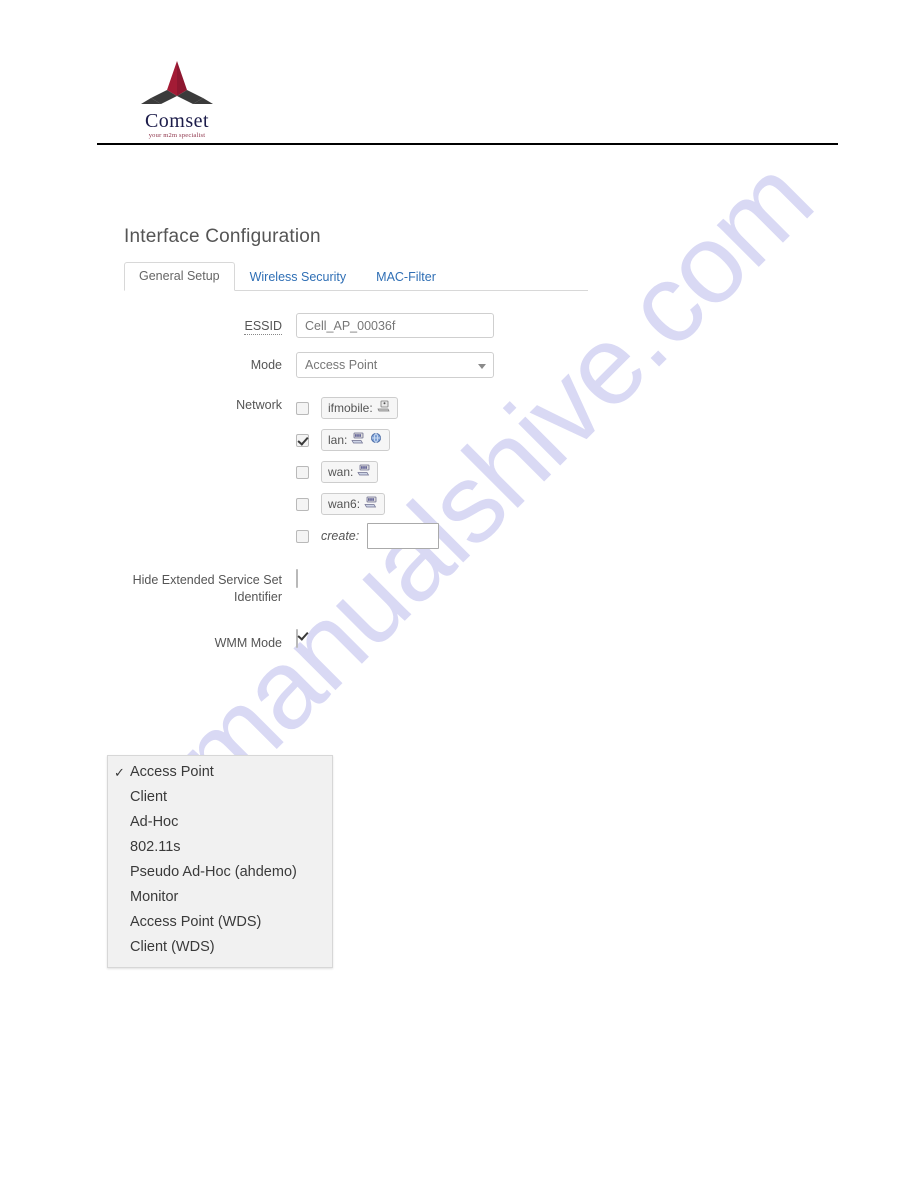 The image size is (918, 1188). I want to click on network-checkbox-wan6, so click(302, 504).